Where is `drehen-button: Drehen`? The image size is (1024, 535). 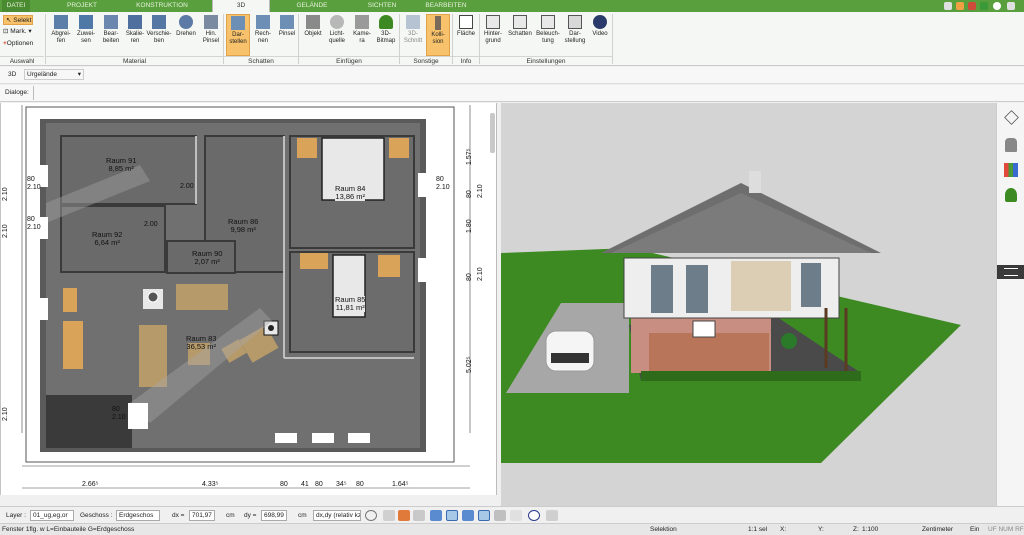
drehen-button: Drehen is located at coordinates (186, 35).